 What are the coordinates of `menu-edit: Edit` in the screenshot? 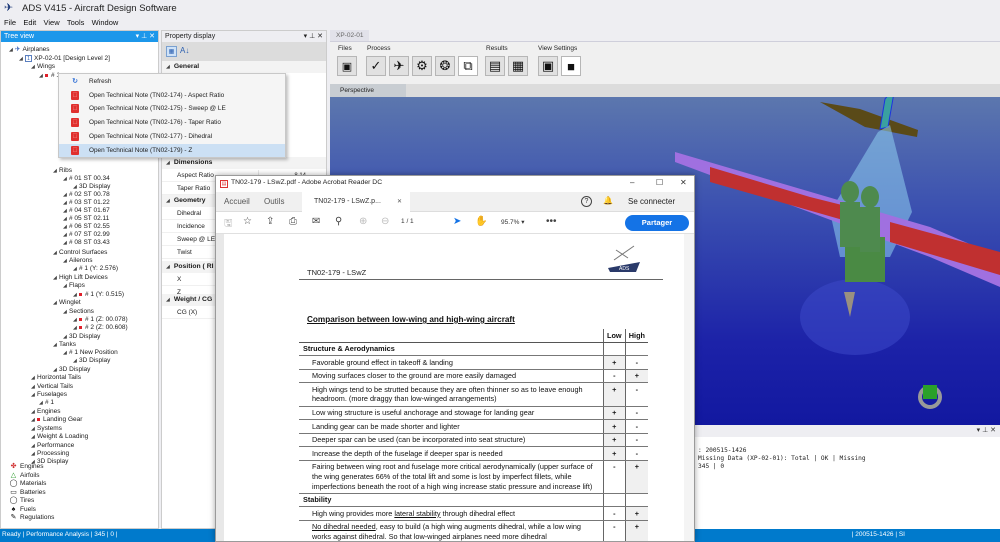 It's located at (29, 22).